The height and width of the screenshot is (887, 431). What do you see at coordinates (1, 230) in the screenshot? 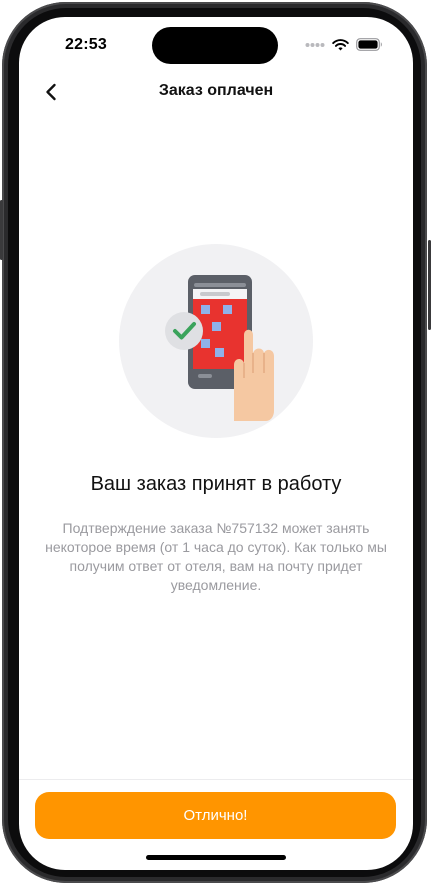
I see `side-button-left` at bounding box center [1, 230].